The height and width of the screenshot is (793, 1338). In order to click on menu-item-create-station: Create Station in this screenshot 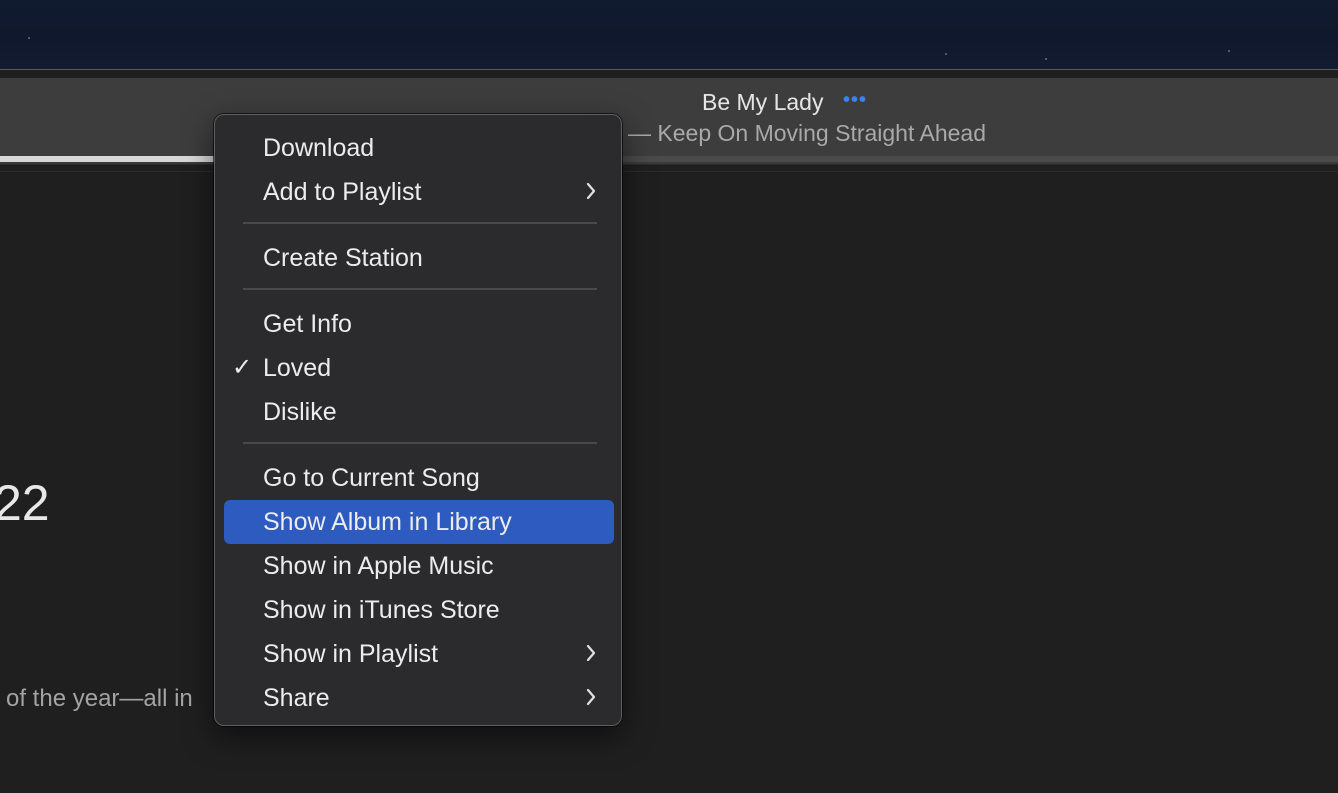, I will do `click(419, 258)`.